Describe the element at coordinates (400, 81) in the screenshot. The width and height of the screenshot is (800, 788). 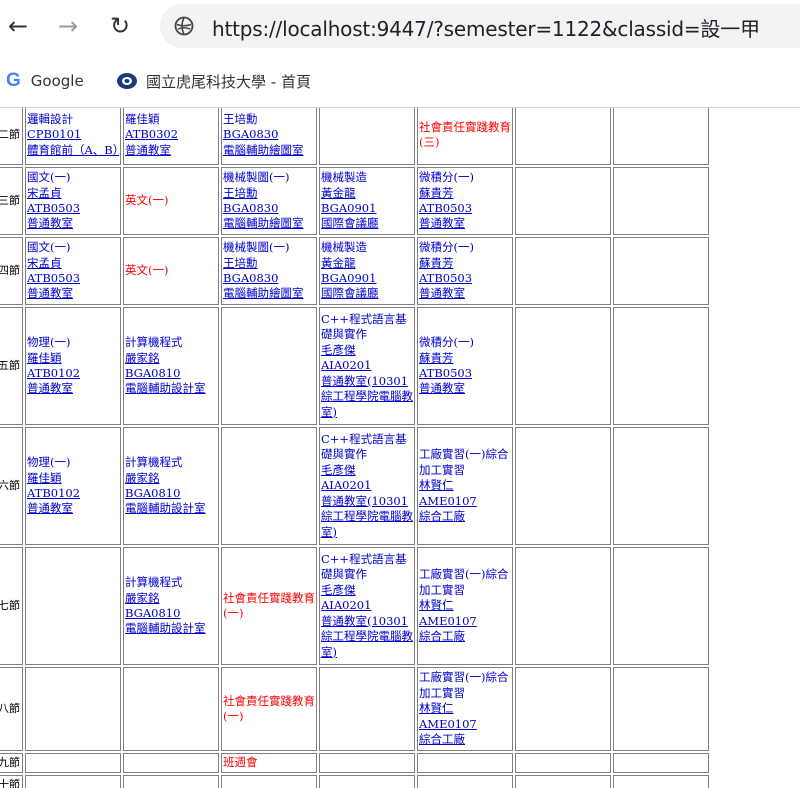
I see `bookmarks-bar: G Google 國立虎尾科技大學 - 首頁` at that location.